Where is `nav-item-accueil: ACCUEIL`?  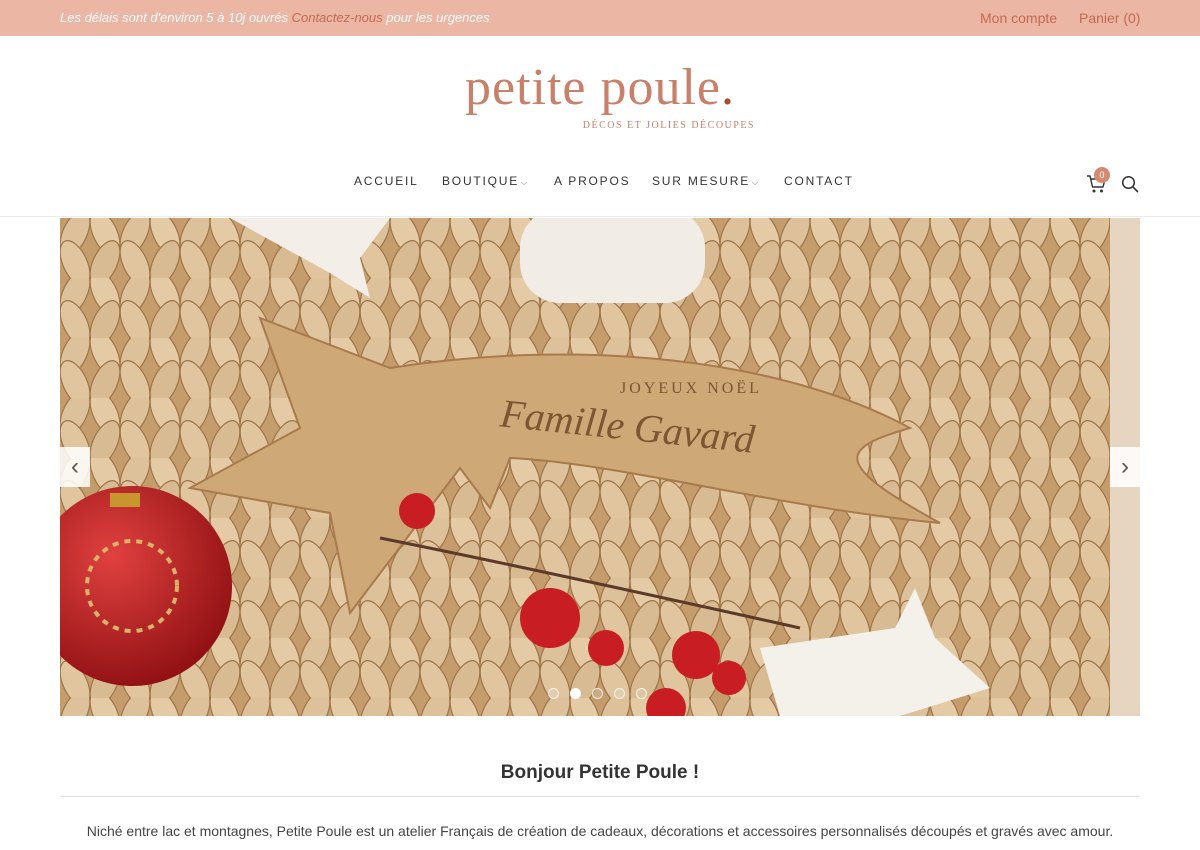 nav-item-accueil: ACCUEIL is located at coordinates (386, 181).